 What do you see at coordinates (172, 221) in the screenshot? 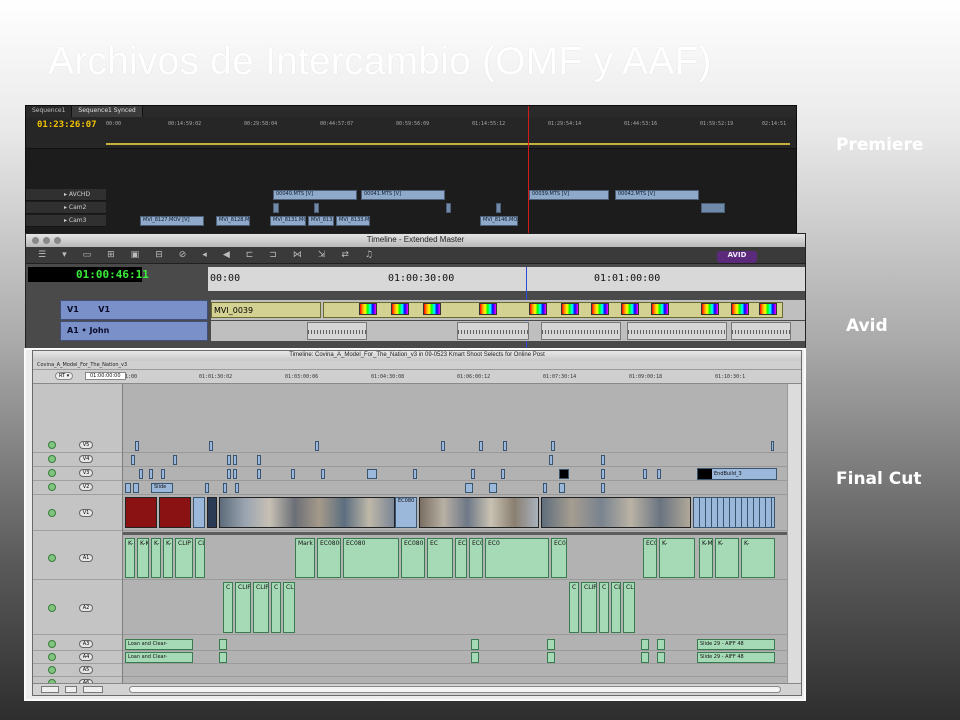
I see `premiere-clip: MVI_8127.MOV [V]` at bounding box center [172, 221].